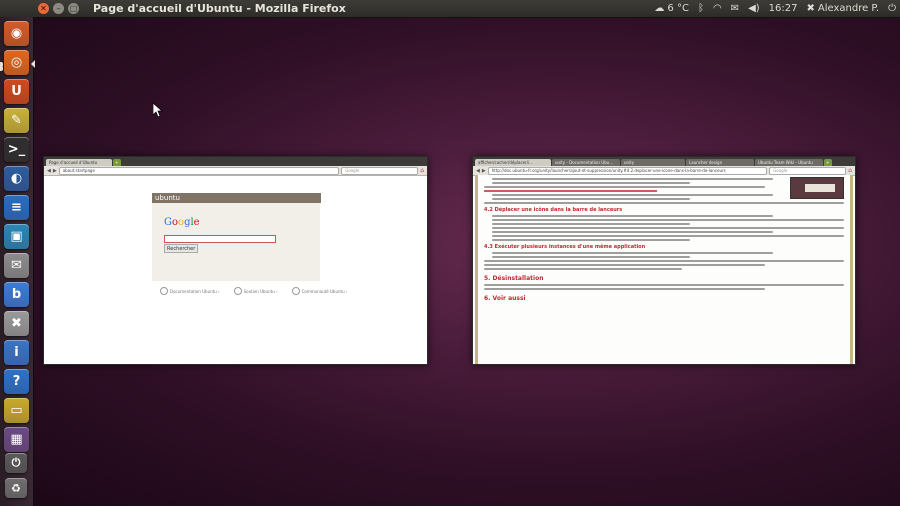 This screenshot has height=506, width=900. Describe the element at coordinates (810, 8) in the screenshot. I see `user-status-icon: ✖` at that location.